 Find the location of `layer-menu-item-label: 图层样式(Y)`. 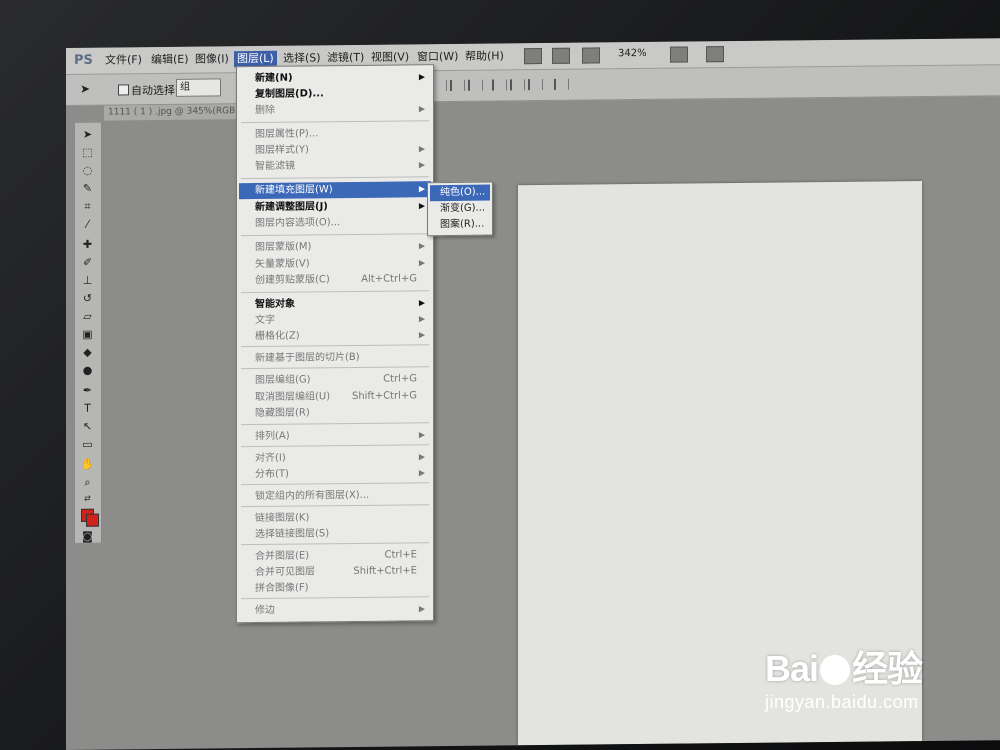

layer-menu-item-label: 图层样式(Y) is located at coordinates (282, 150).